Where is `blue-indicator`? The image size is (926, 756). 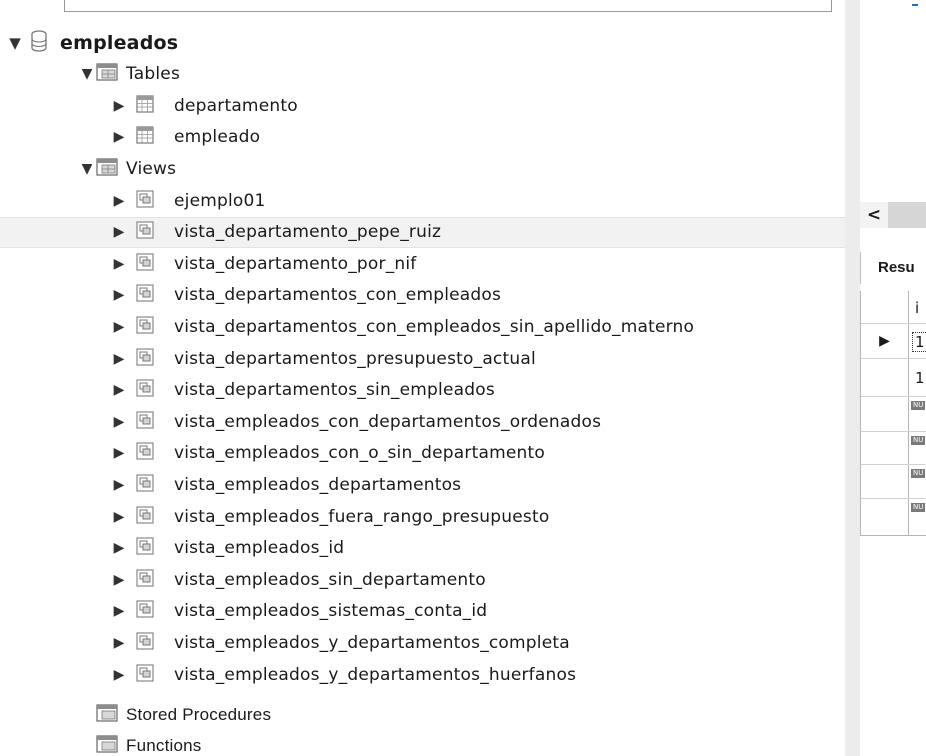 blue-indicator is located at coordinates (915, 5).